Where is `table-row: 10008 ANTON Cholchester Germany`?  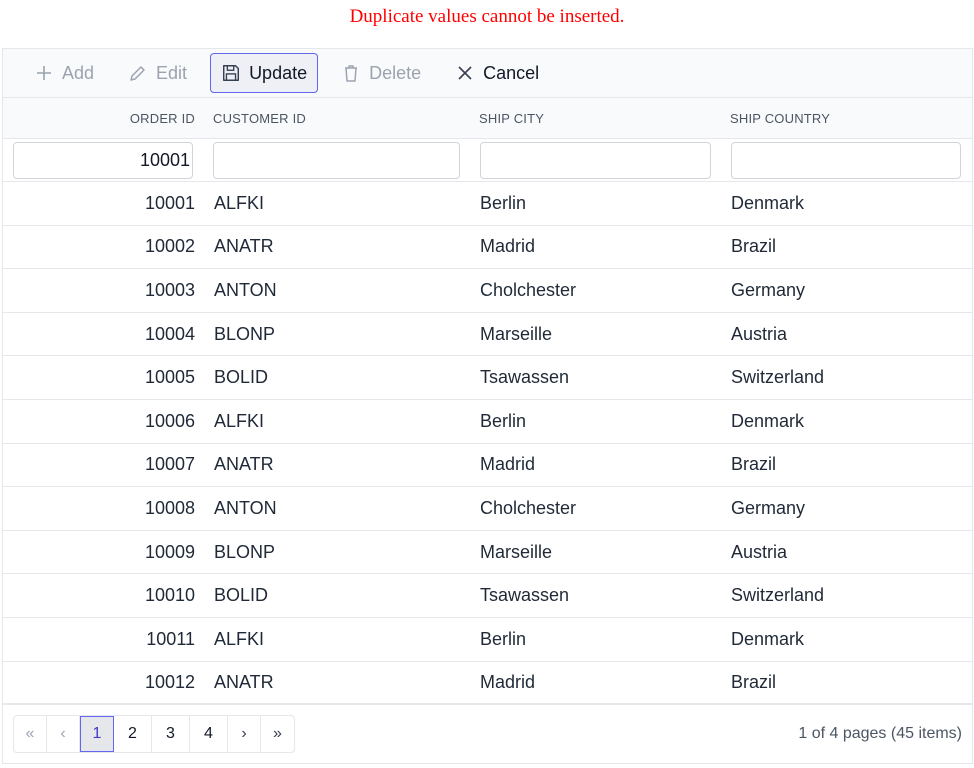
table-row: 10008 ANTON Cholchester Germany is located at coordinates (487, 509).